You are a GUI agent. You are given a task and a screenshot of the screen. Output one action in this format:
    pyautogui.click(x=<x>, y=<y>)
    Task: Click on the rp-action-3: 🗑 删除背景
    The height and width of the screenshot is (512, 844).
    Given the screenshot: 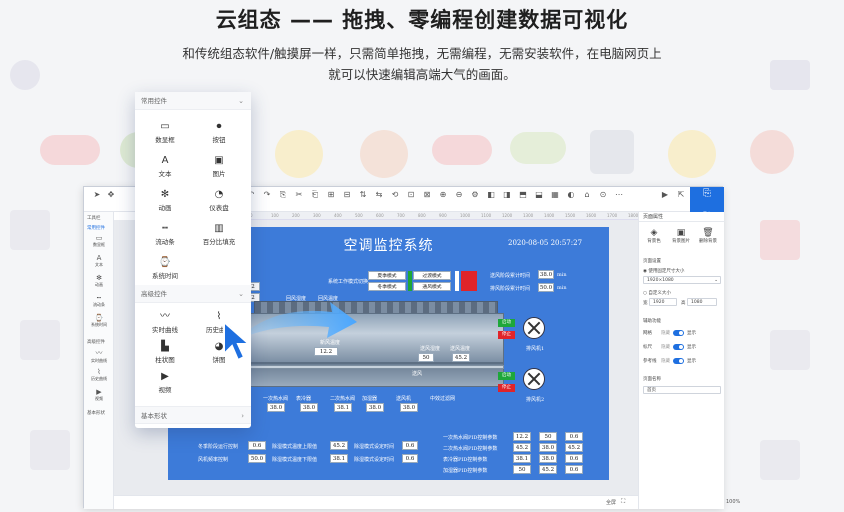 What is the action you would take?
    pyautogui.click(x=708, y=236)
    